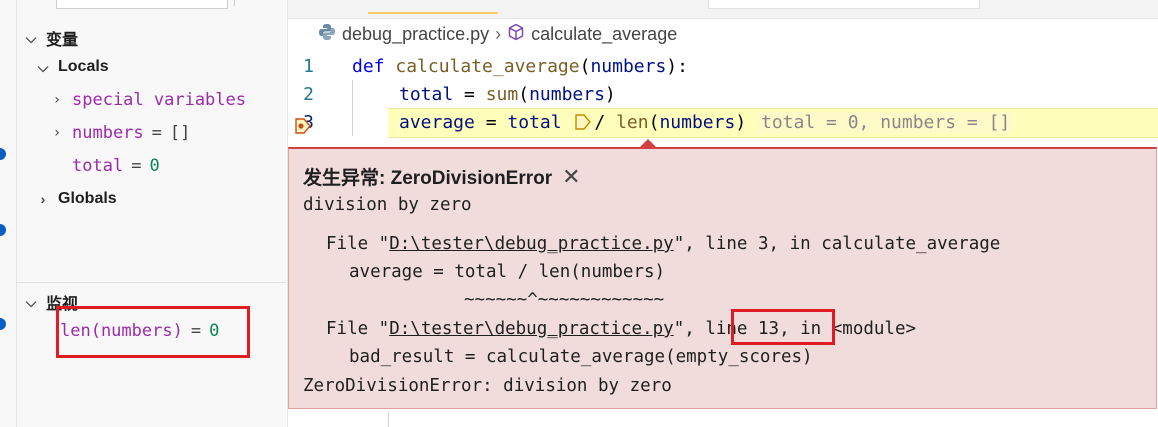  Describe the element at coordinates (844, 4) in the screenshot. I see `find-widget` at that location.